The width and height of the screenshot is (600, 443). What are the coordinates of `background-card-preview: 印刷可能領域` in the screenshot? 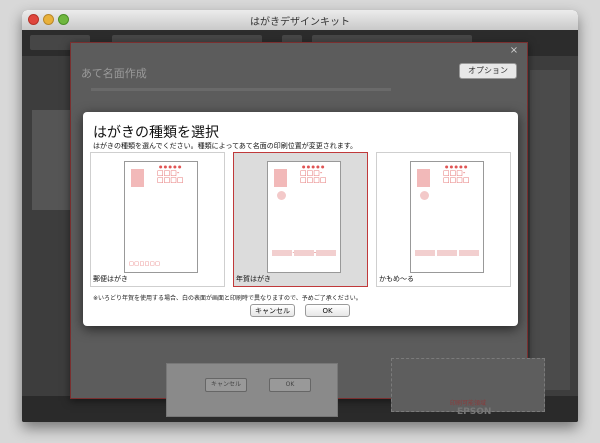 It's located at (468, 385).